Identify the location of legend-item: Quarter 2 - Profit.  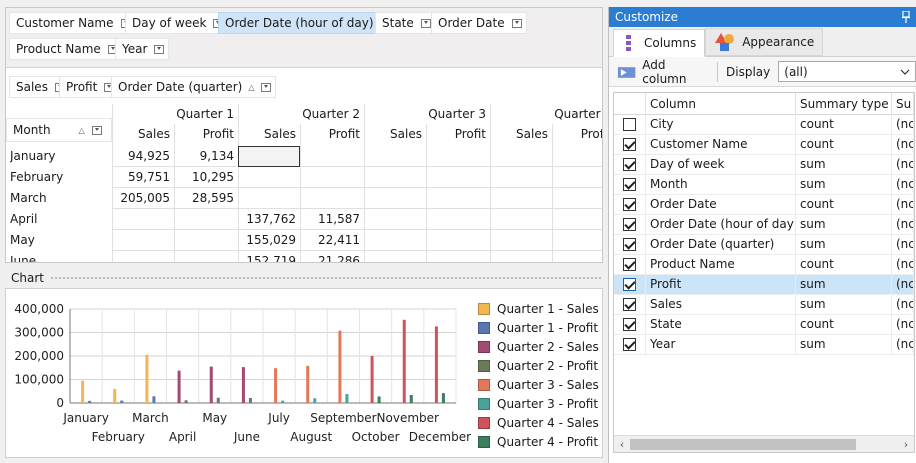
(538, 365).